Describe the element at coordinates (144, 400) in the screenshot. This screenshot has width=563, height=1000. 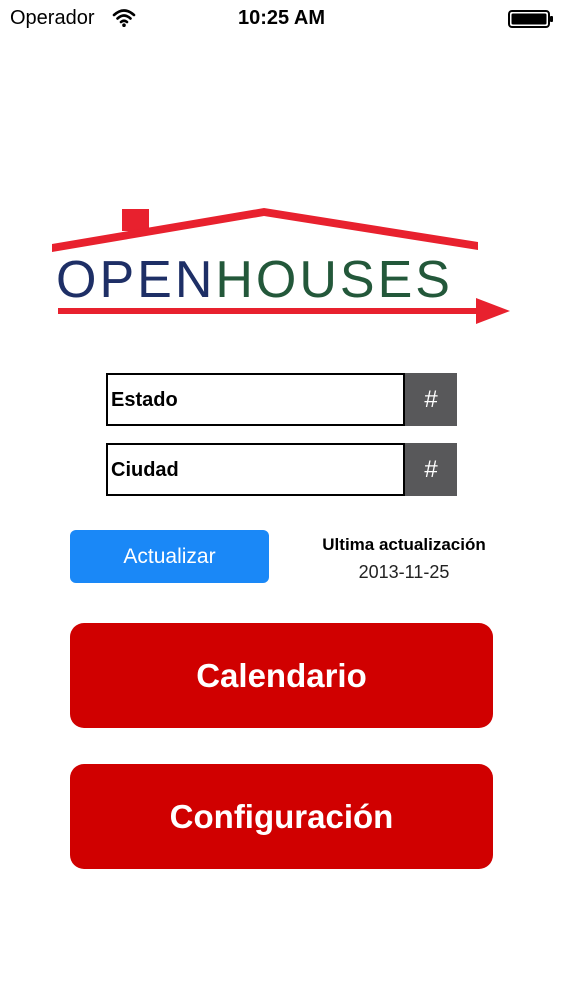
I see `state-label: Estado` at that location.